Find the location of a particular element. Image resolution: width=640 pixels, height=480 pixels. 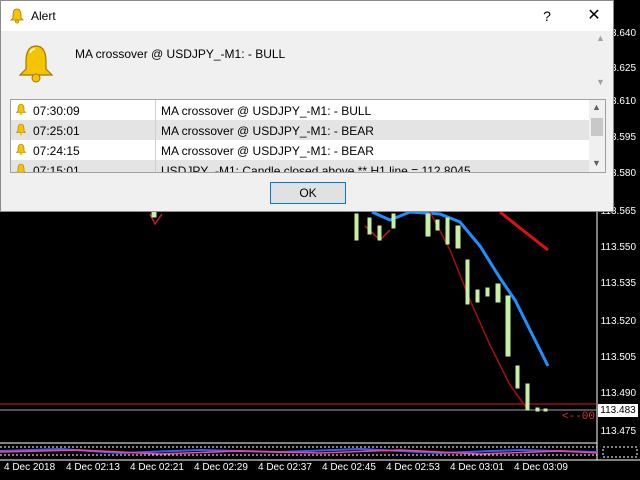

message-scrollbar: ▲ ▼ is located at coordinates (602, 61).